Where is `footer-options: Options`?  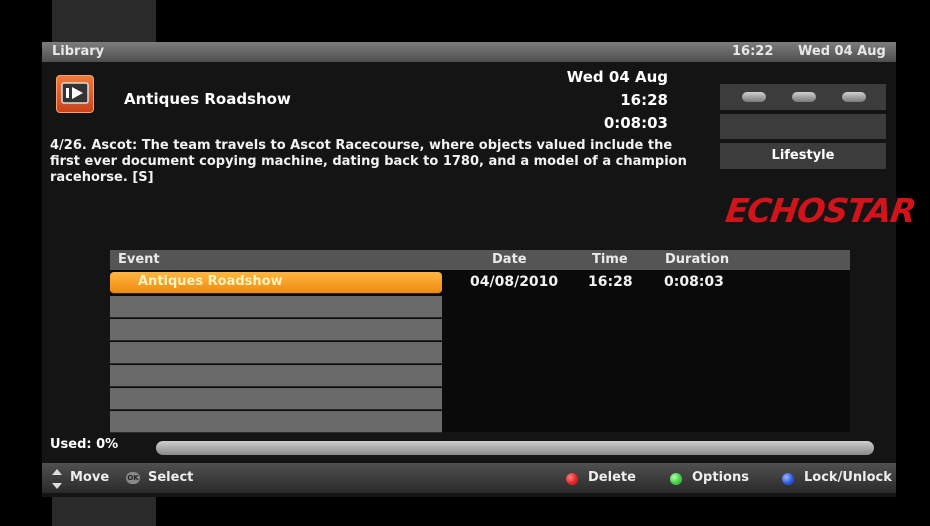
footer-options: Options is located at coordinates (720, 477).